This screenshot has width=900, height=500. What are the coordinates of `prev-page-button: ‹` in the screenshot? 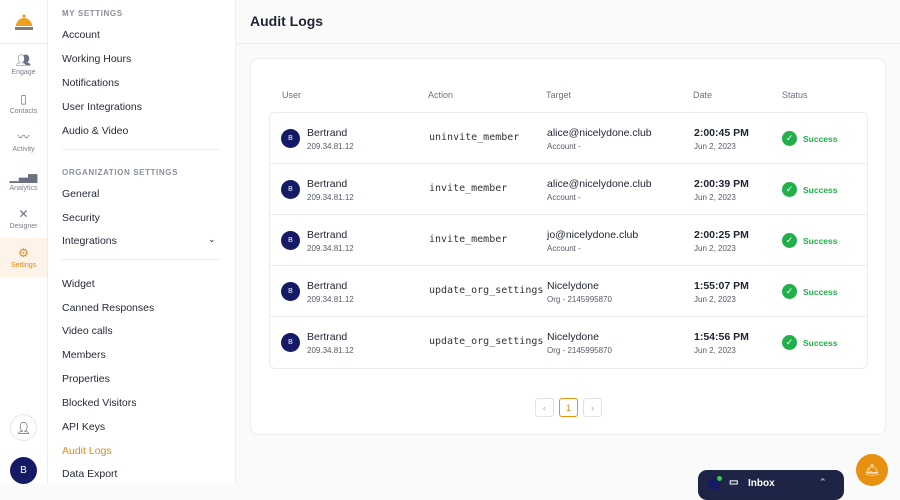 It's located at (544, 407).